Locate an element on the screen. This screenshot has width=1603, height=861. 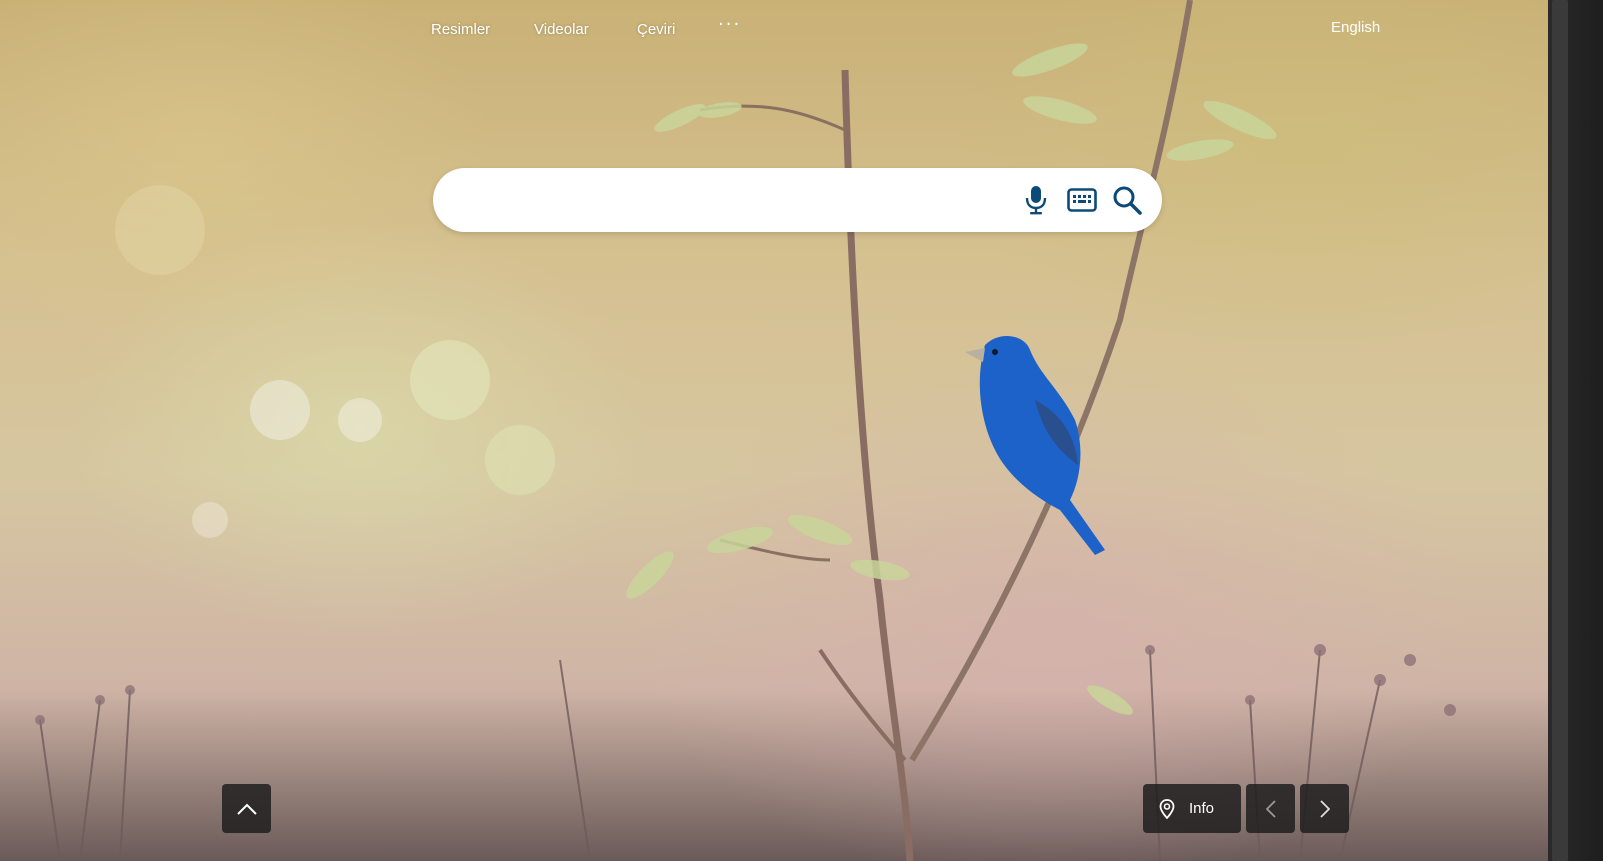
info-label: Info is located at coordinates (1202, 808).